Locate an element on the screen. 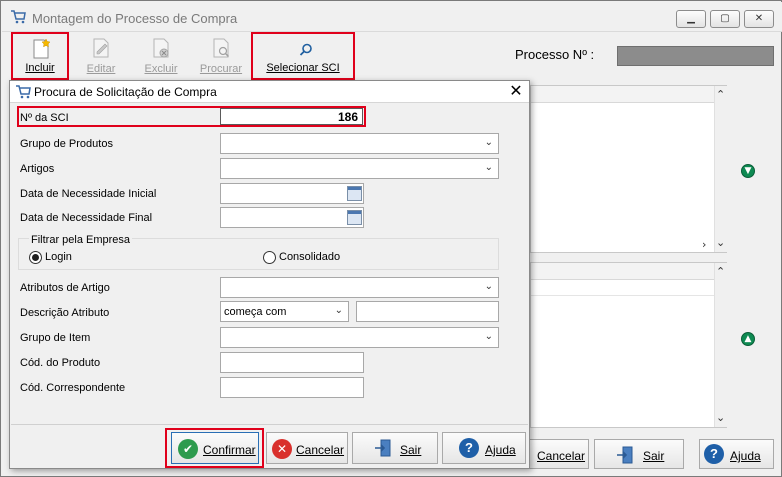 The height and width of the screenshot is (477, 782). descricao-operator-value: começa com is located at coordinates (255, 312).